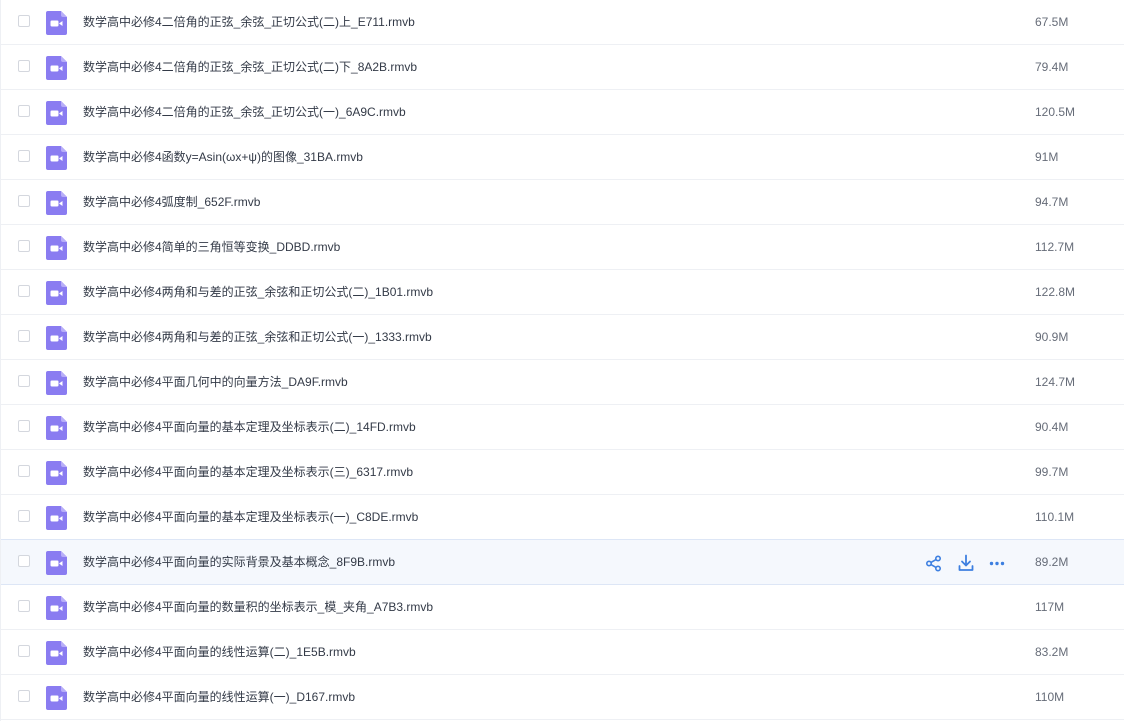 The image size is (1124, 721). I want to click on file-row: 数学高中必修4二倍角的正弦_余弦_正切公式(二)下_8A2B.rmvb 79.4M, so click(562, 67).